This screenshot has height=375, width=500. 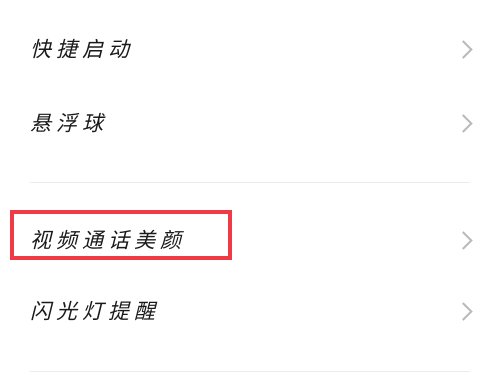 I want to click on settings-item-label: 快捷启动, so click(x=82, y=49).